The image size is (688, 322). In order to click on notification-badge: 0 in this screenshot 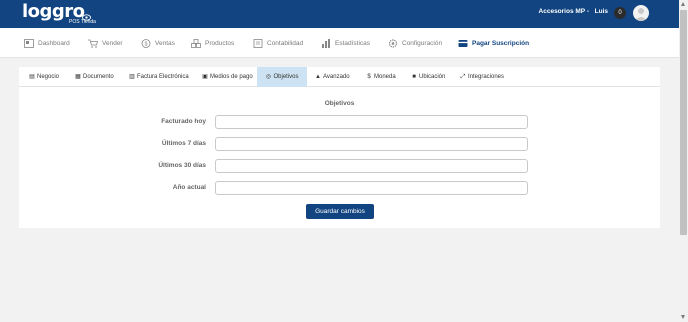, I will do `click(620, 13)`.